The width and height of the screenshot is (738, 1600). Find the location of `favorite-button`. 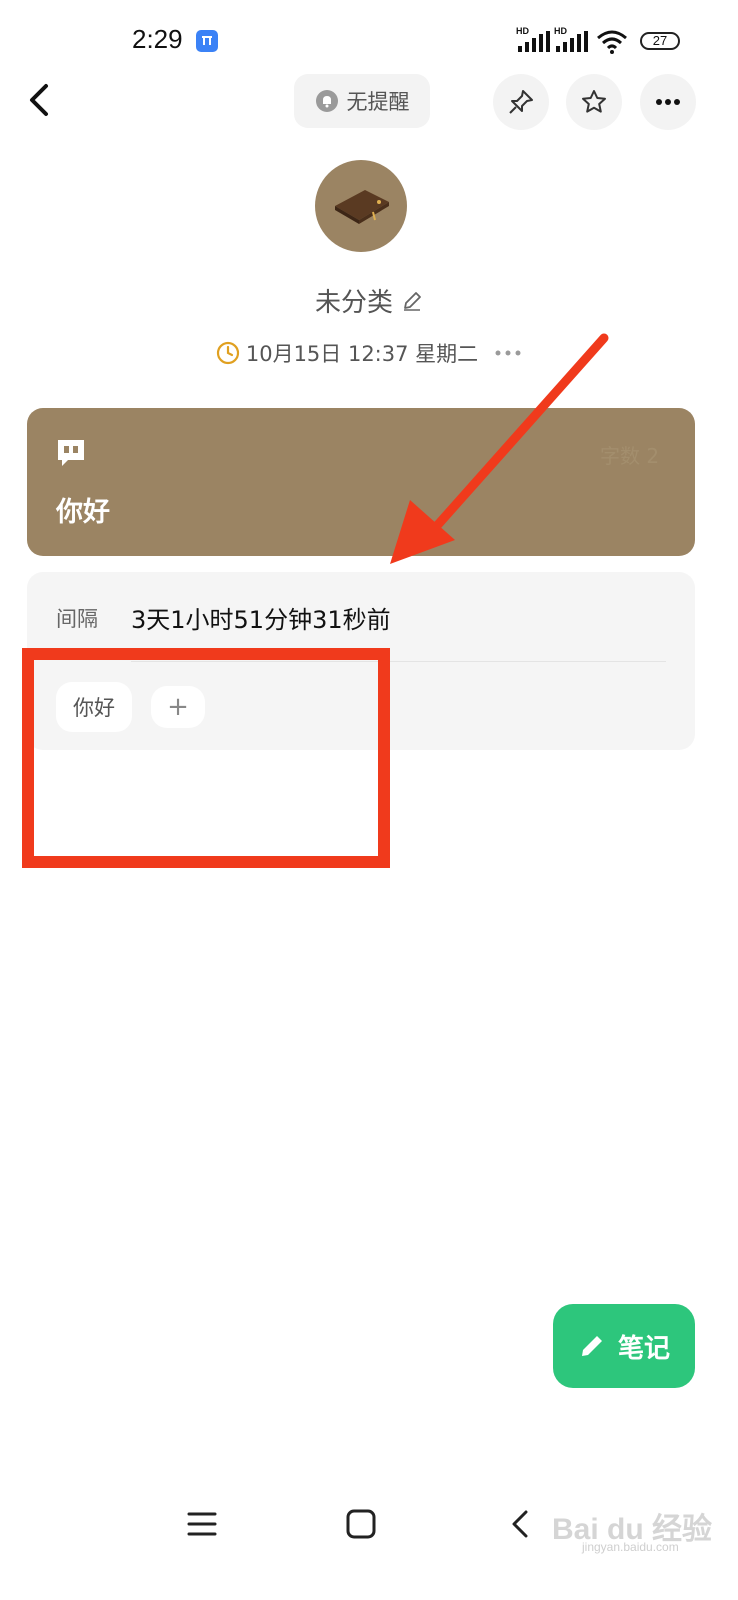

favorite-button is located at coordinates (594, 102).